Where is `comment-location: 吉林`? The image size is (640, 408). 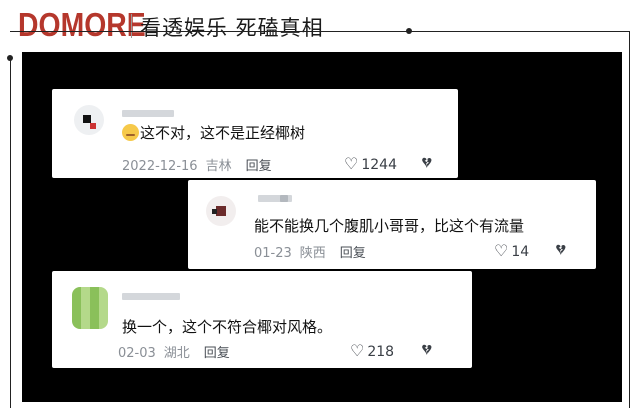 comment-location: 吉林 is located at coordinates (218, 166).